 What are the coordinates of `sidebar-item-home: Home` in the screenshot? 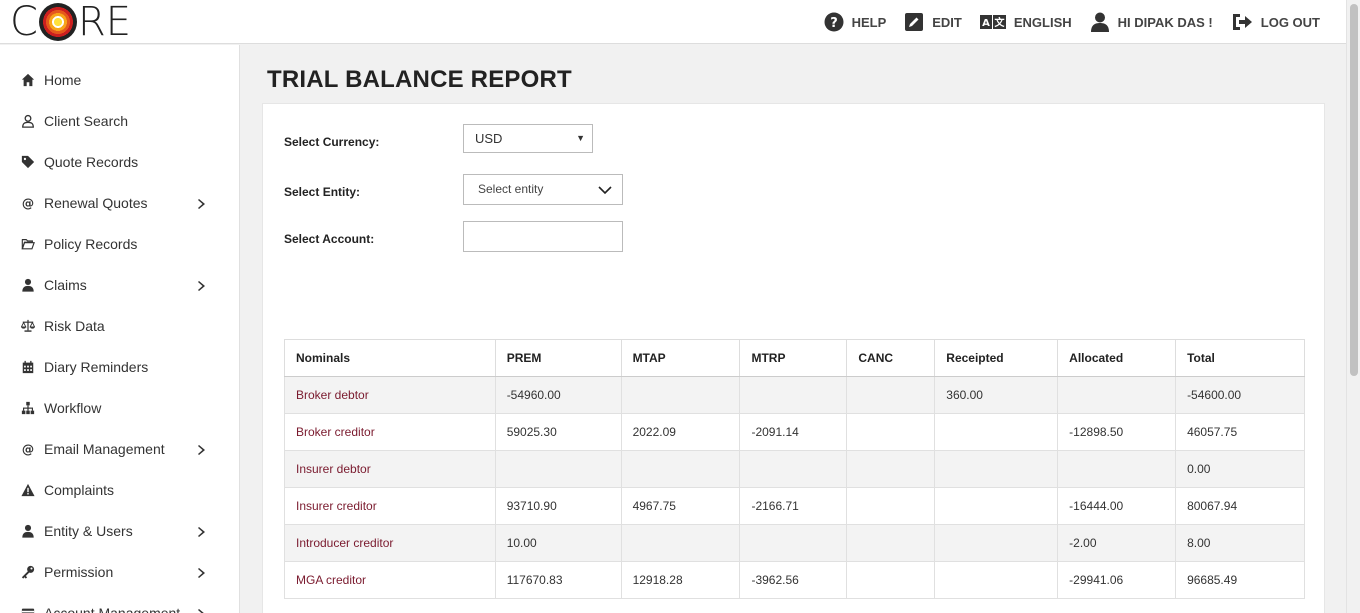 It's located at (120, 79).